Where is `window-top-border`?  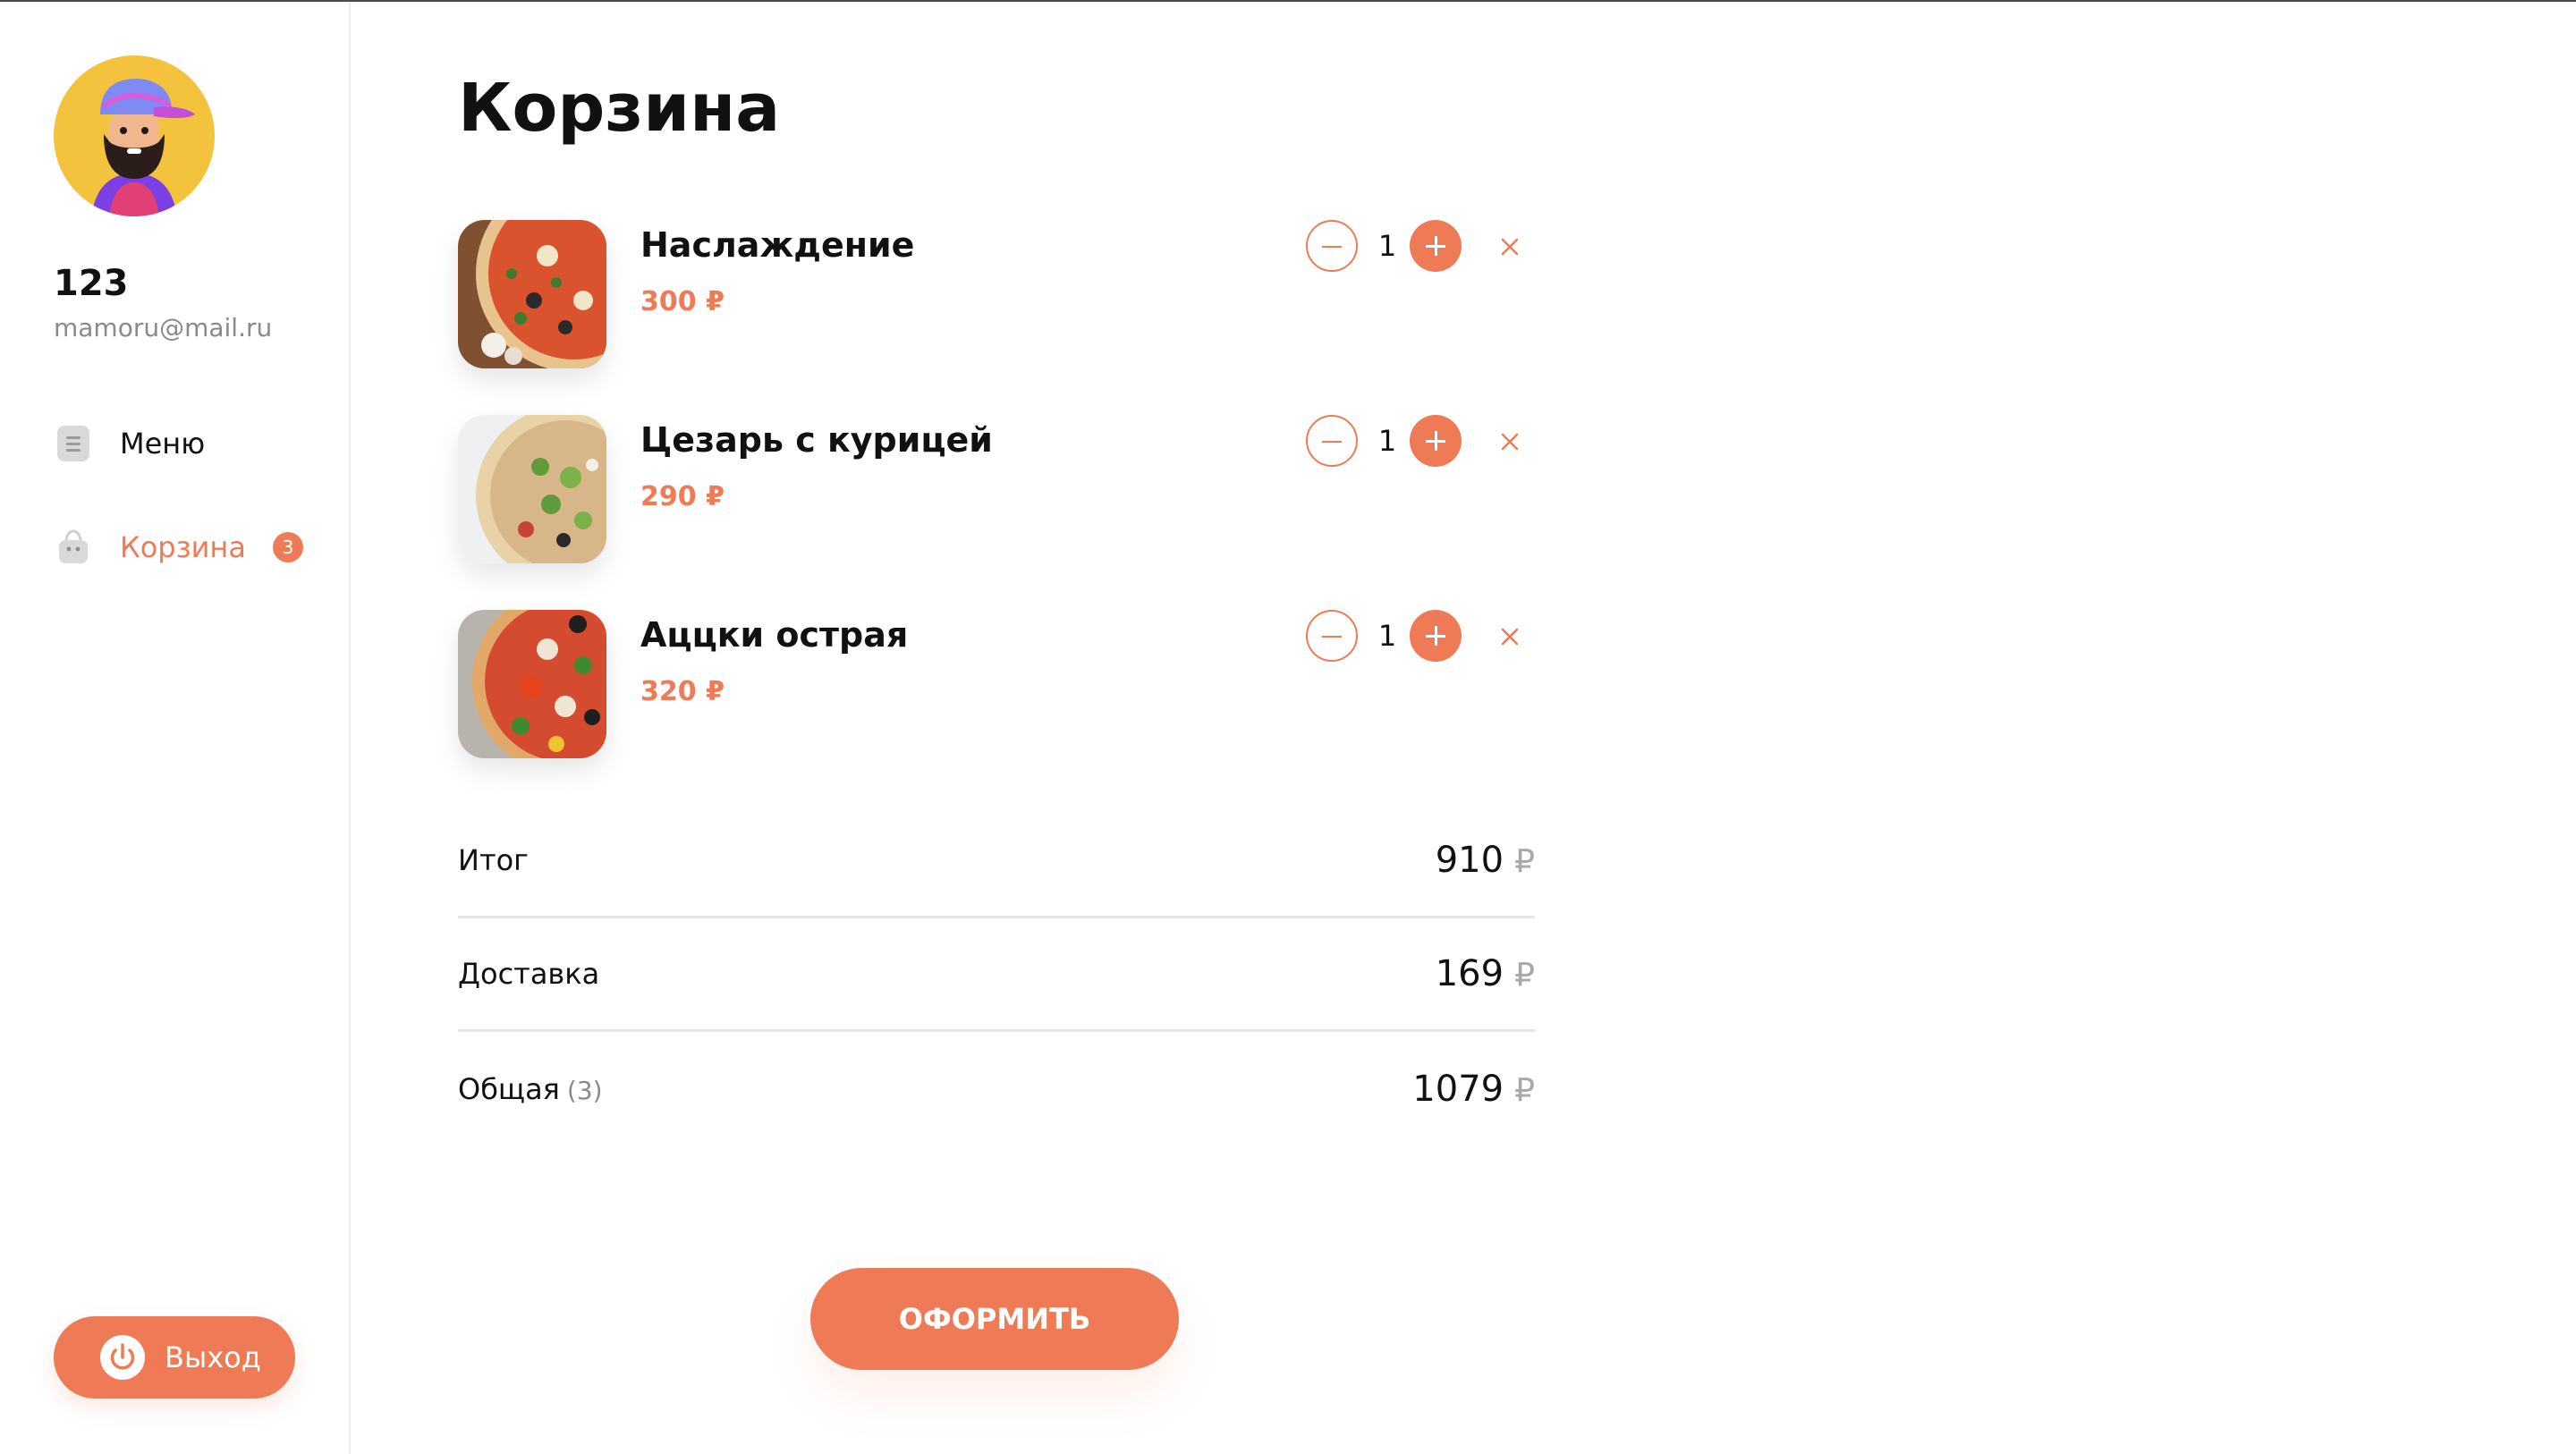 window-top-border is located at coordinates (1288, 1).